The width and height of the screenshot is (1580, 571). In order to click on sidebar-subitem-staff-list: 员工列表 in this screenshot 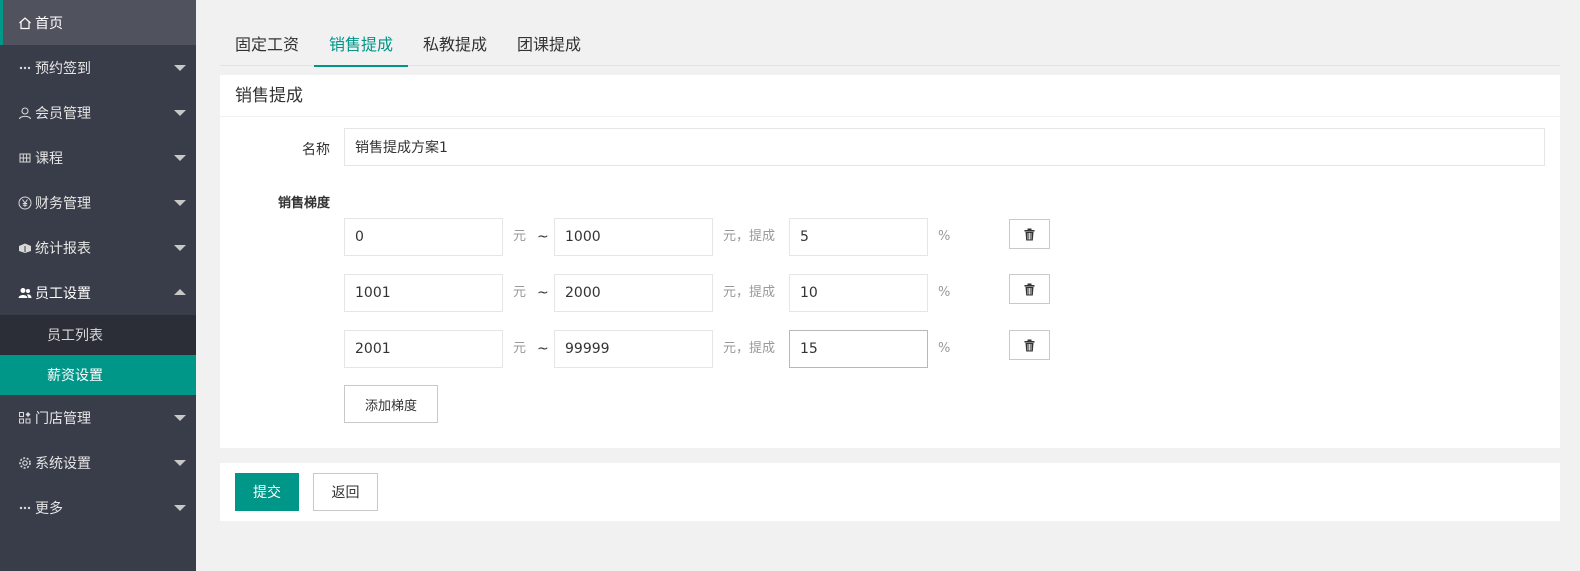, I will do `click(98, 335)`.